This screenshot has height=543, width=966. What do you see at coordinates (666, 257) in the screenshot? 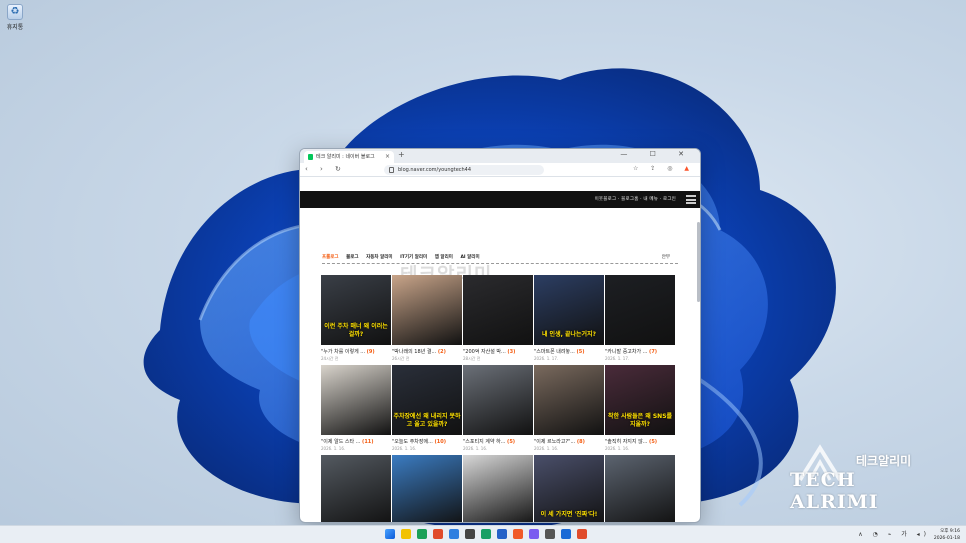
I see `guestbook-link: 안부` at bounding box center [666, 257].